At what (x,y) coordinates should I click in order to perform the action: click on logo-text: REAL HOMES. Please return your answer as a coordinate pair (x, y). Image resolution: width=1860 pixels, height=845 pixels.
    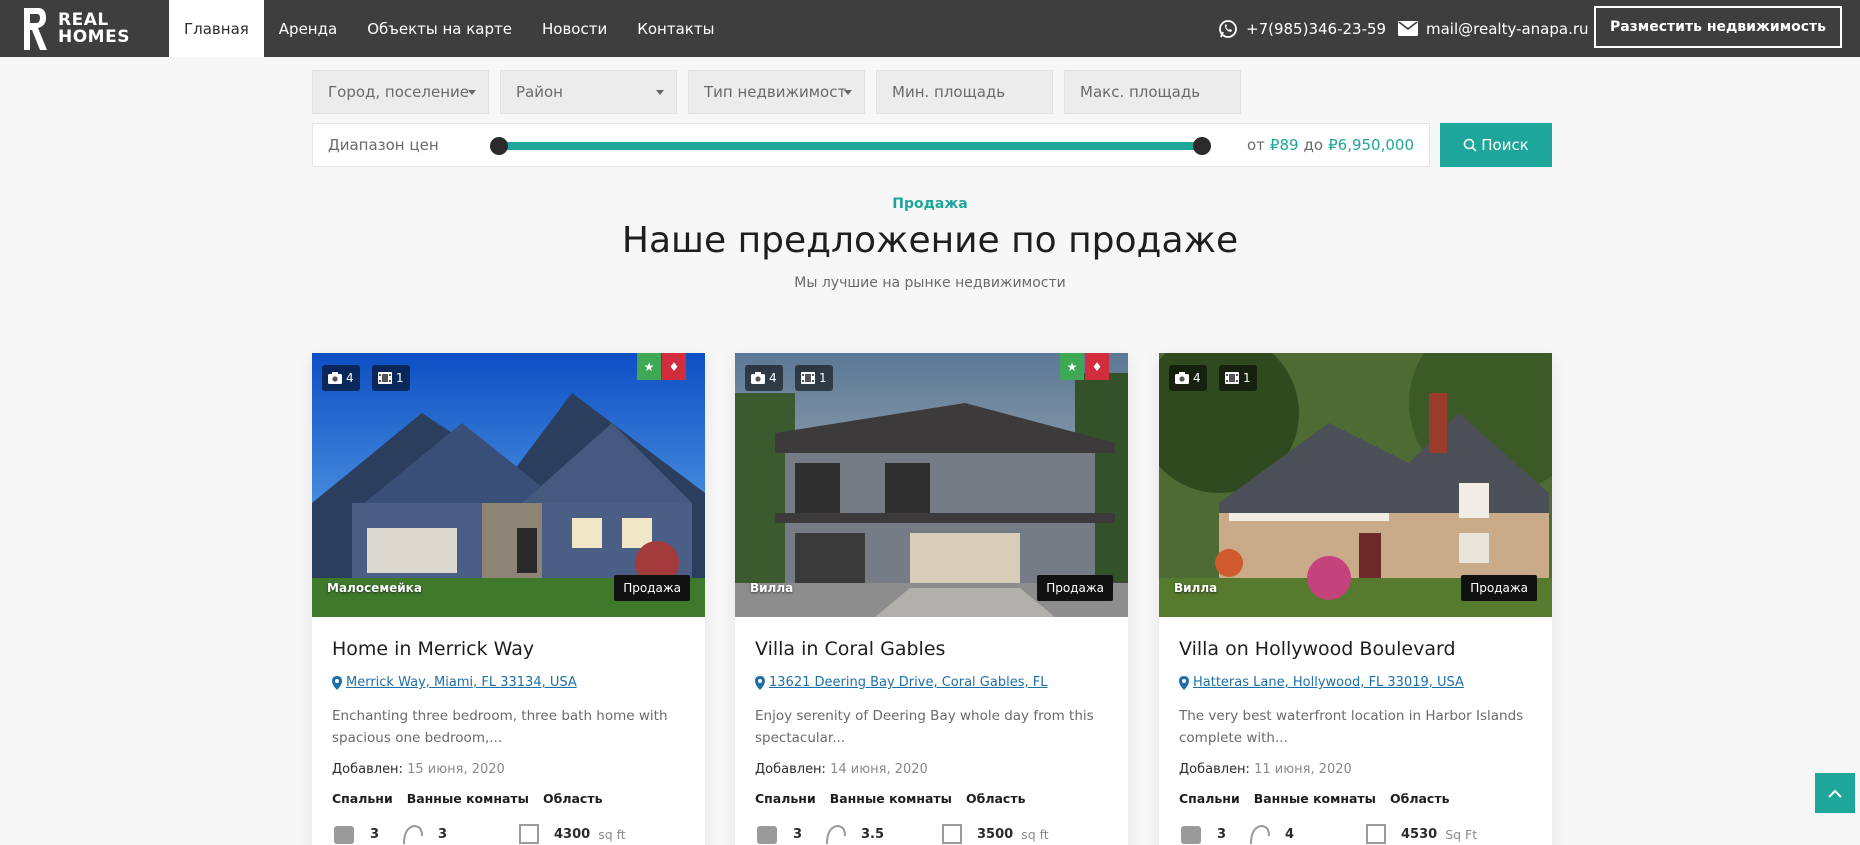
    Looking at the image, I should click on (94, 27).